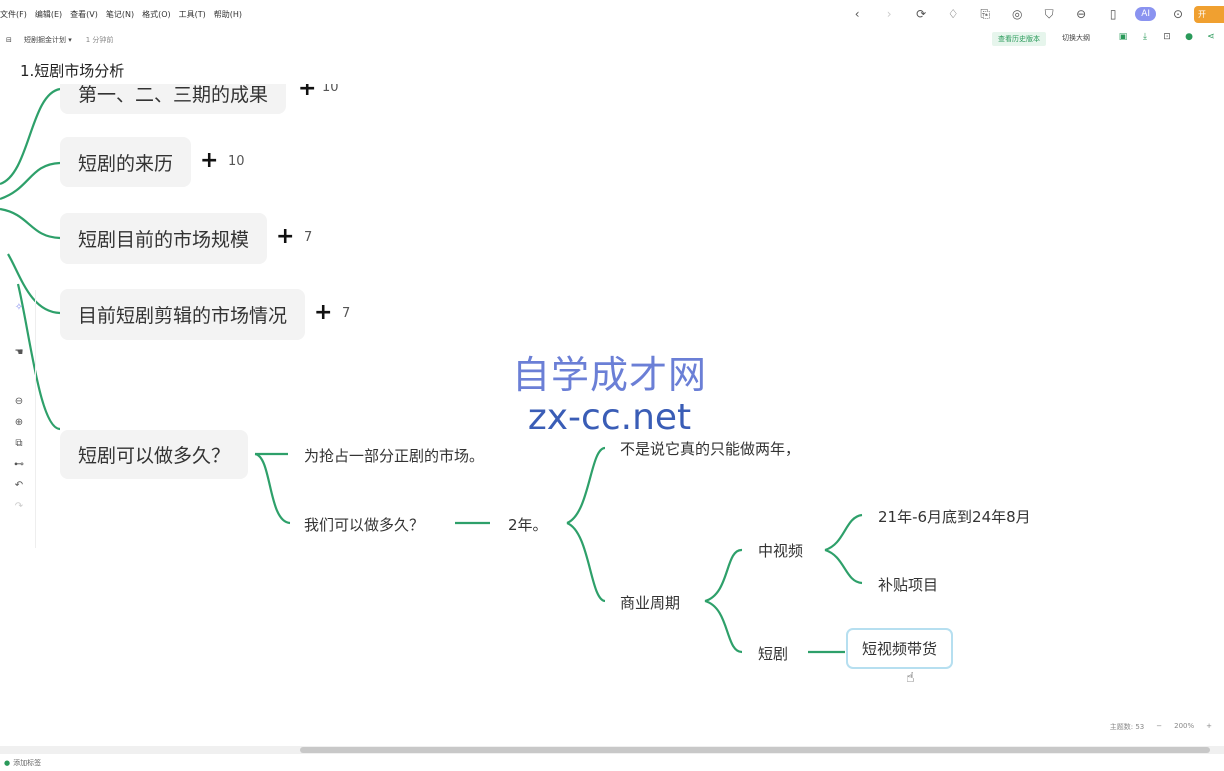  Describe the element at coordinates (228, 14) in the screenshot. I see `menu-help: 帮助(H)` at that location.